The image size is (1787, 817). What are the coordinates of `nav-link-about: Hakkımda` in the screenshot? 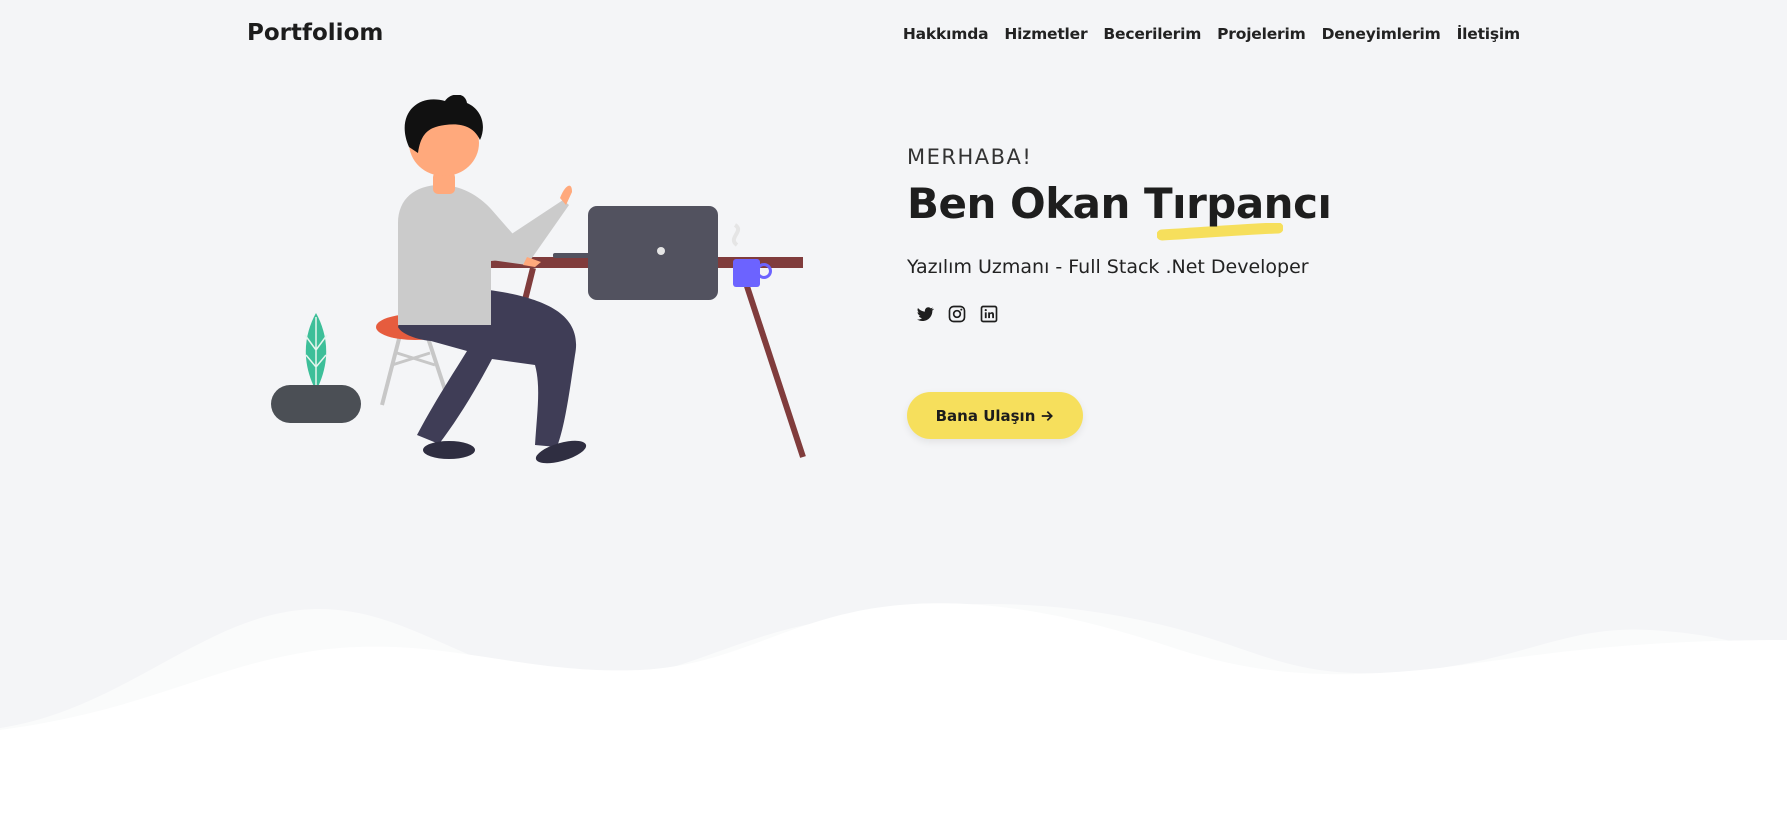 It's located at (946, 34).